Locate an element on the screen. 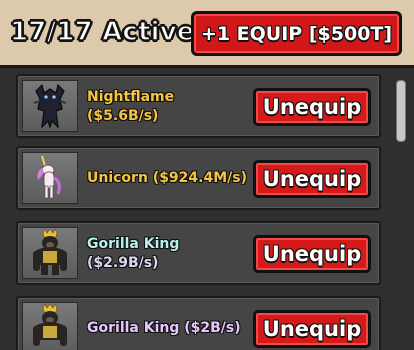 This screenshot has height=350, width=414. pet-card-gorilla-king: Gorilla King ($2B/s) Unequip is located at coordinates (198, 323).